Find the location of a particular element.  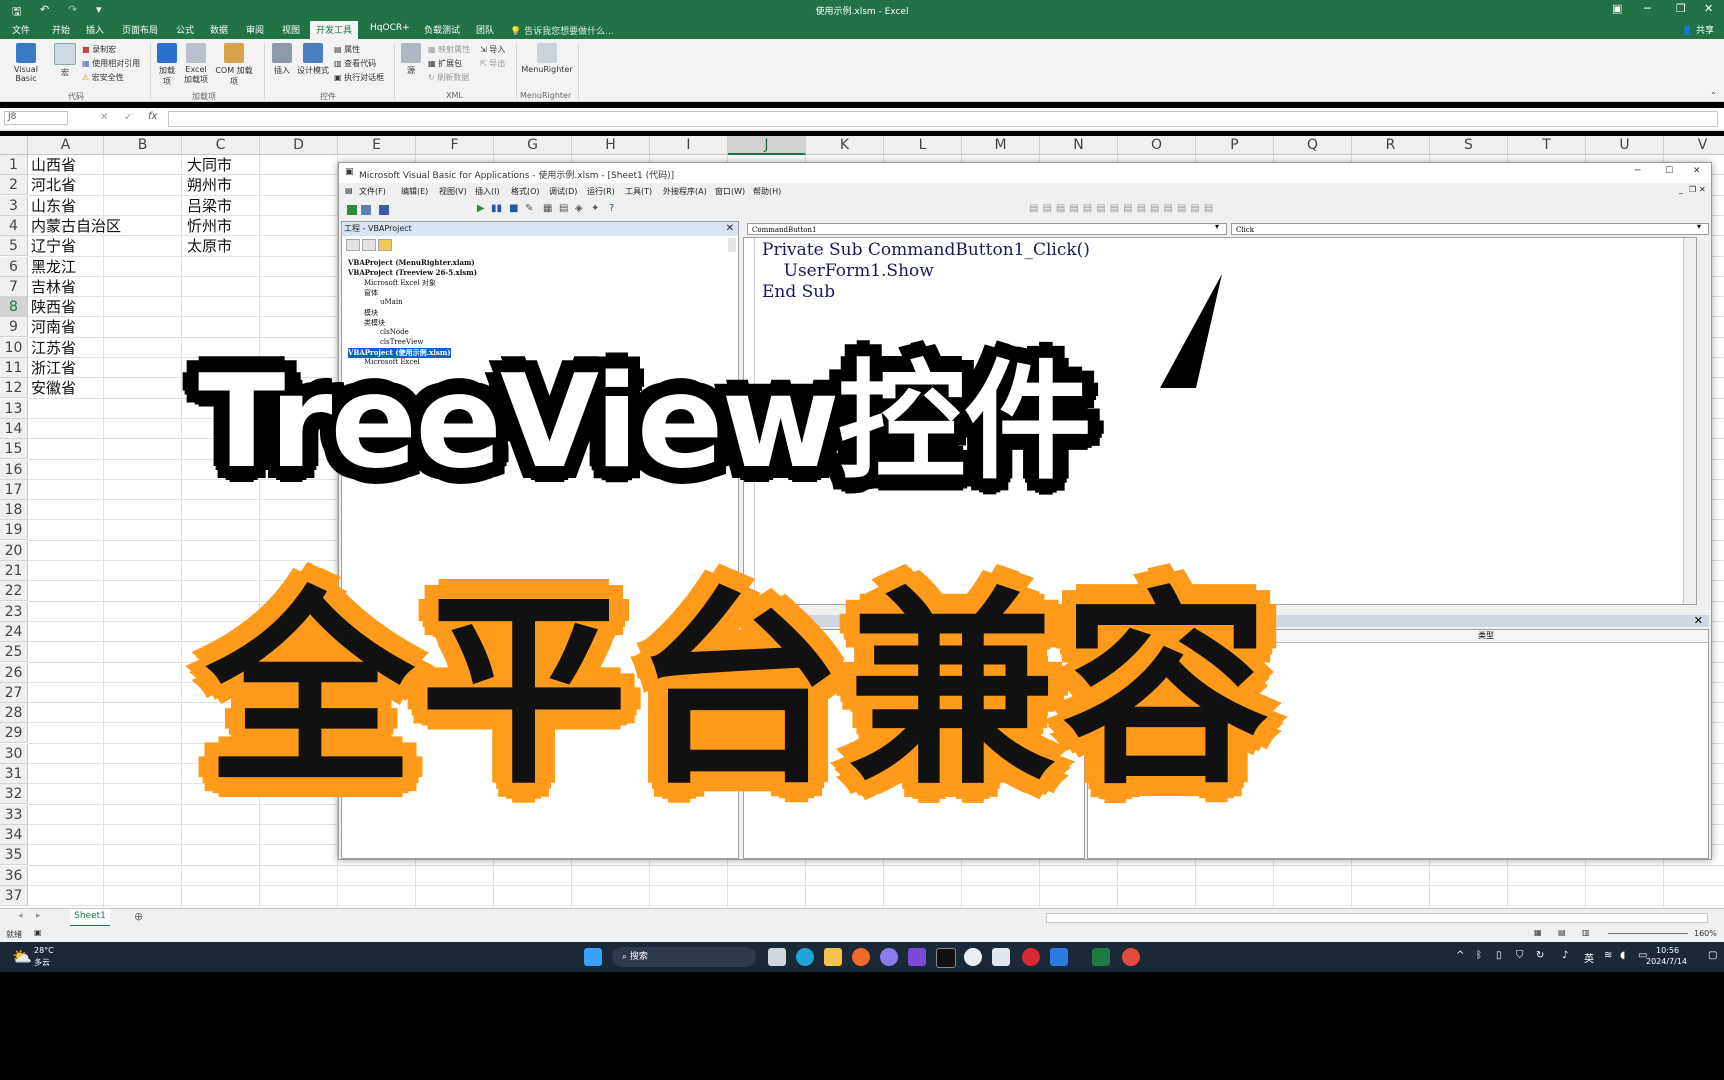

sheet-next-icon: ▸ is located at coordinates (38, 916).